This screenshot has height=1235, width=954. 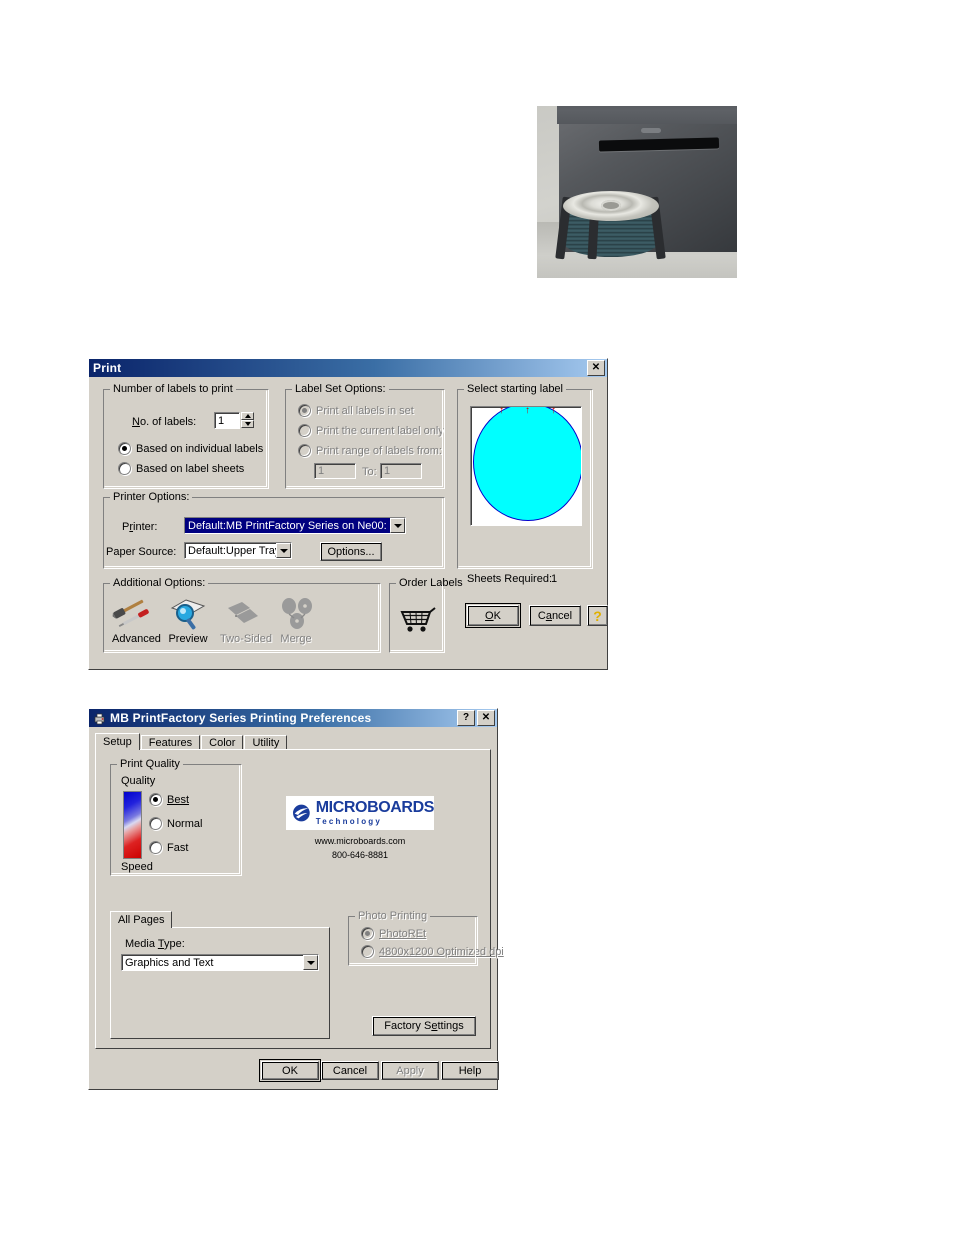 What do you see at coordinates (185, 823) in the screenshot?
I see `radio-label: Normal` at bounding box center [185, 823].